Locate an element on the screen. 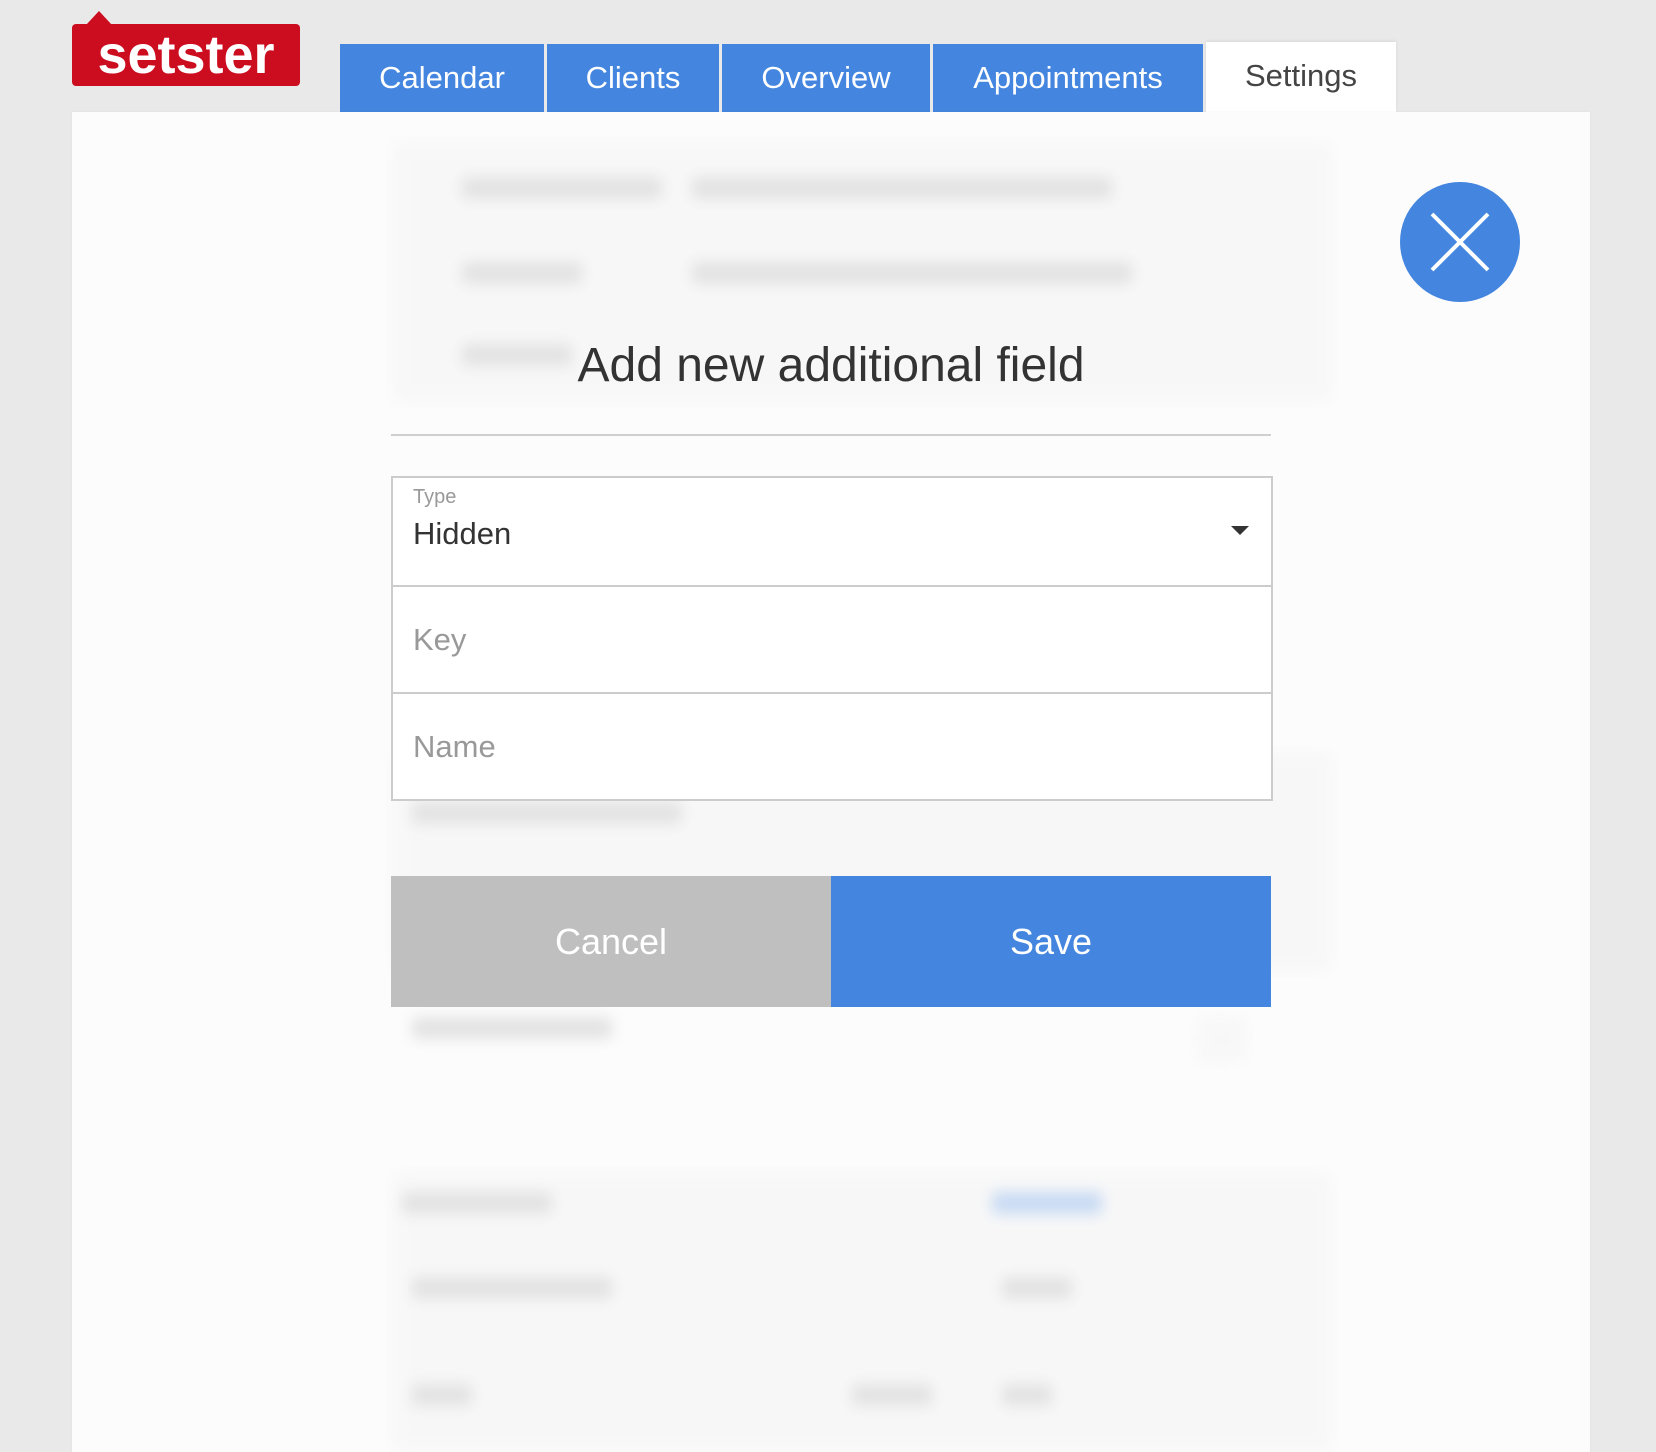 The width and height of the screenshot is (1656, 1452). chevron-down-icon is located at coordinates (1240, 530).